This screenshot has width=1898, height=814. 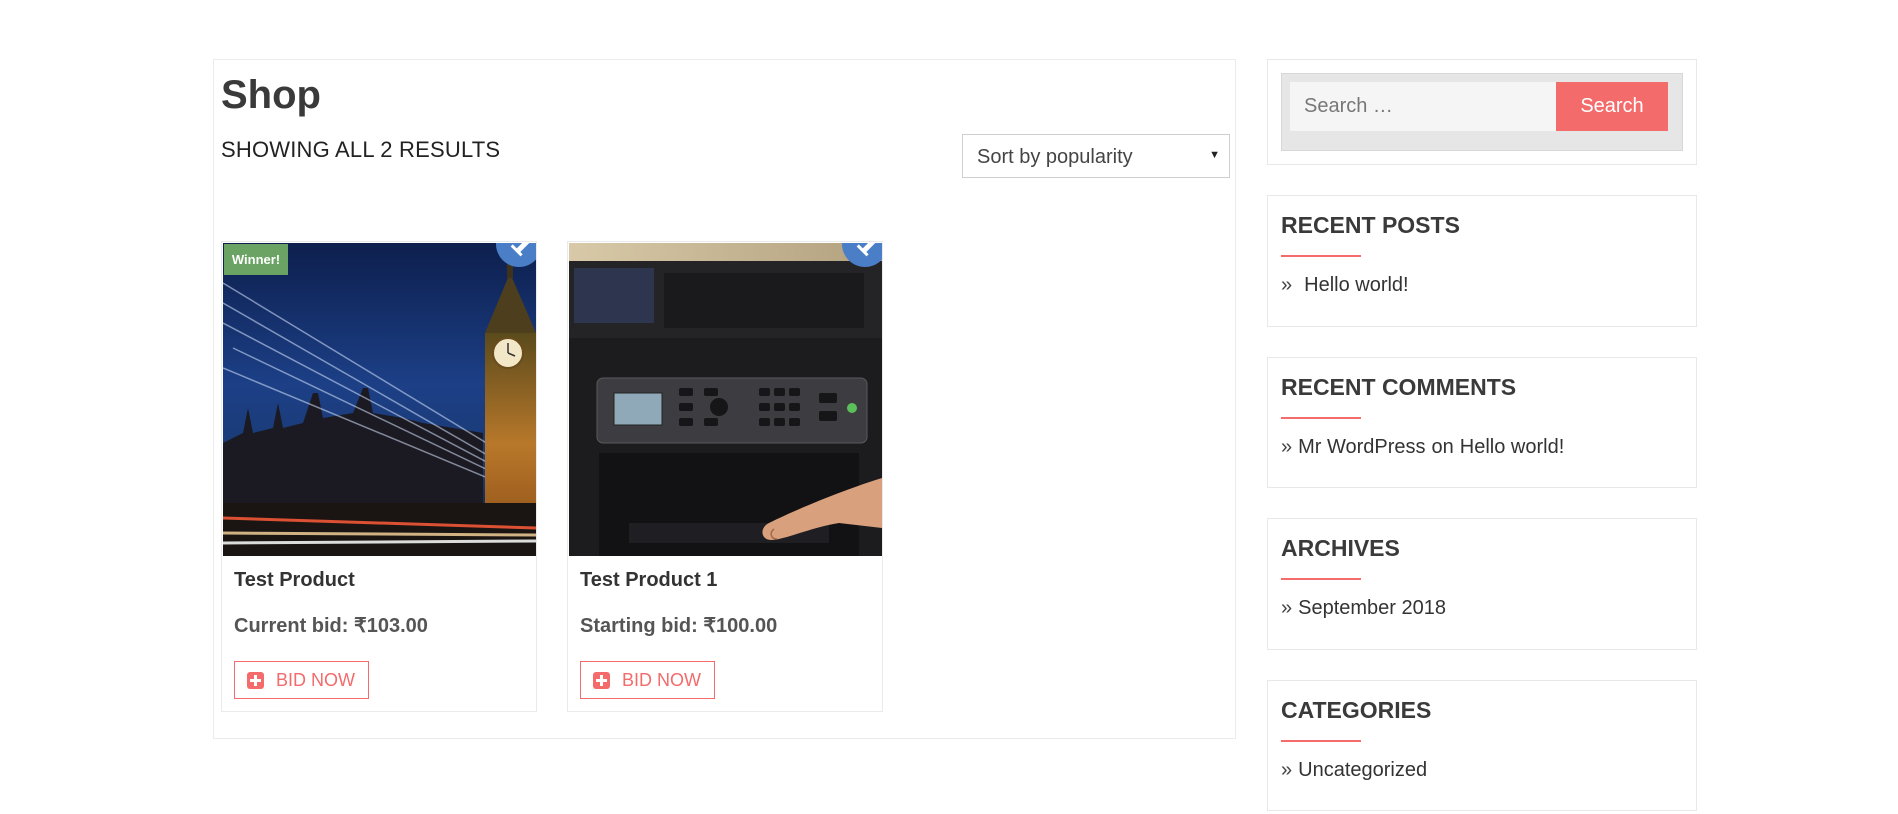 I want to click on list-item: » September 2018, so click(x=1363, y=608).